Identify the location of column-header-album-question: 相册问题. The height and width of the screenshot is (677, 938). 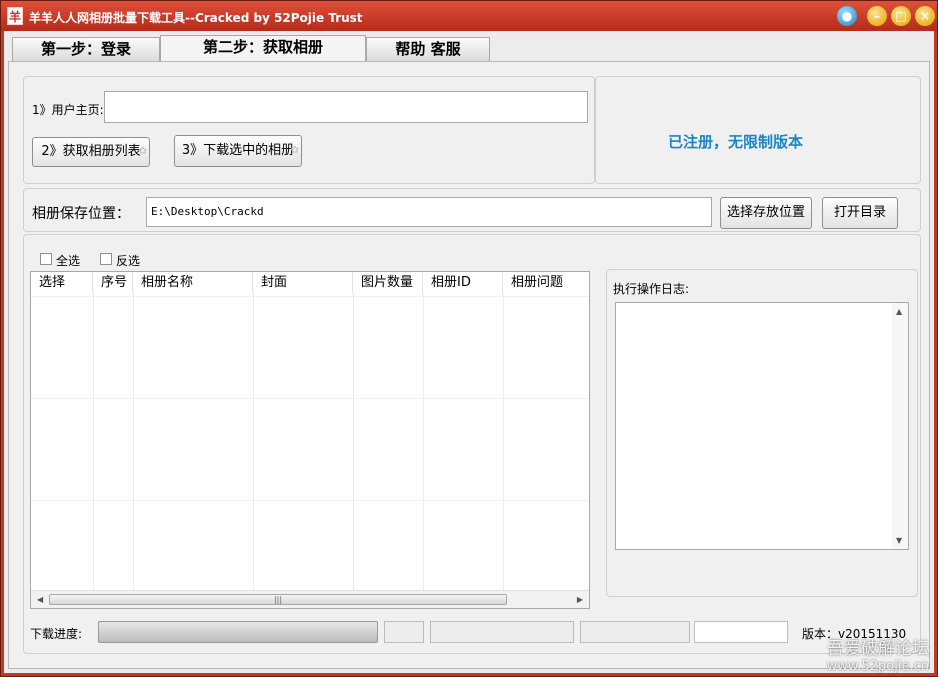
(546, 283).